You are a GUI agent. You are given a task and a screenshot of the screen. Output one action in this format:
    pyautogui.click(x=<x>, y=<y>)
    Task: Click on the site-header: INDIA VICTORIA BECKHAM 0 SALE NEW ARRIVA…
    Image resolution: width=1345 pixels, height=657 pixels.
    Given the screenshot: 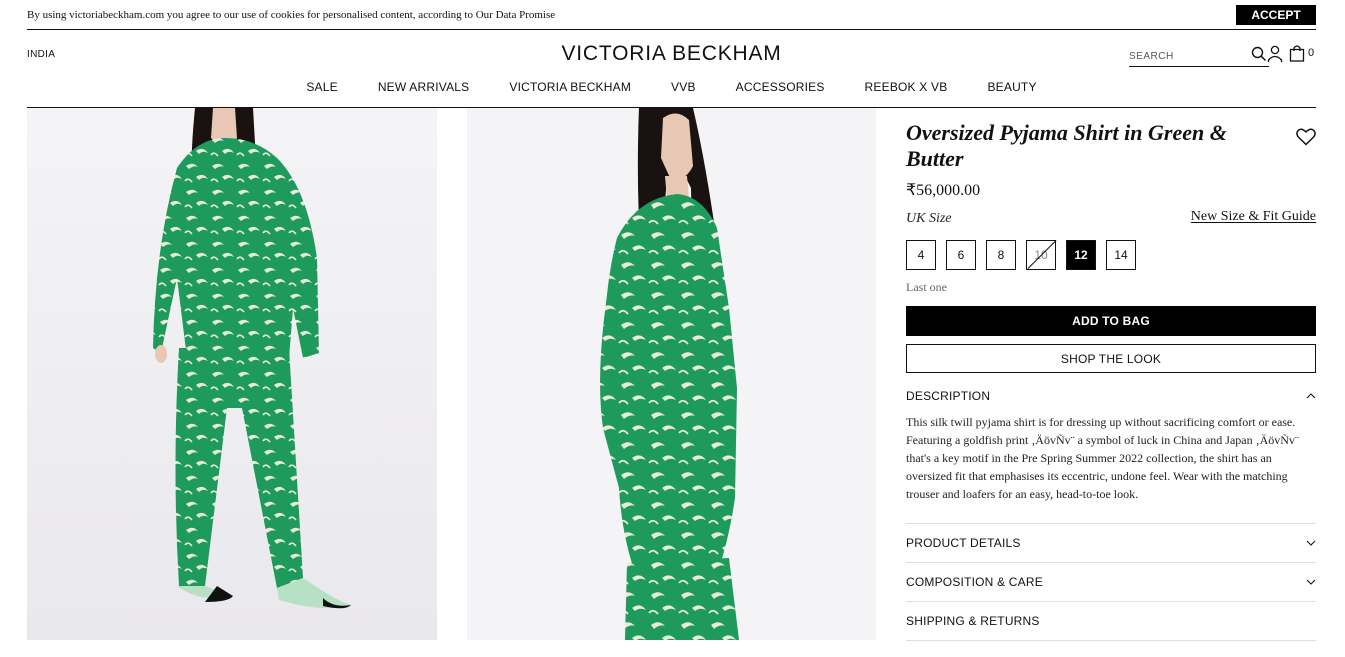 What is the action you would take?
    pyautogui.click(x=671, y=69)
    